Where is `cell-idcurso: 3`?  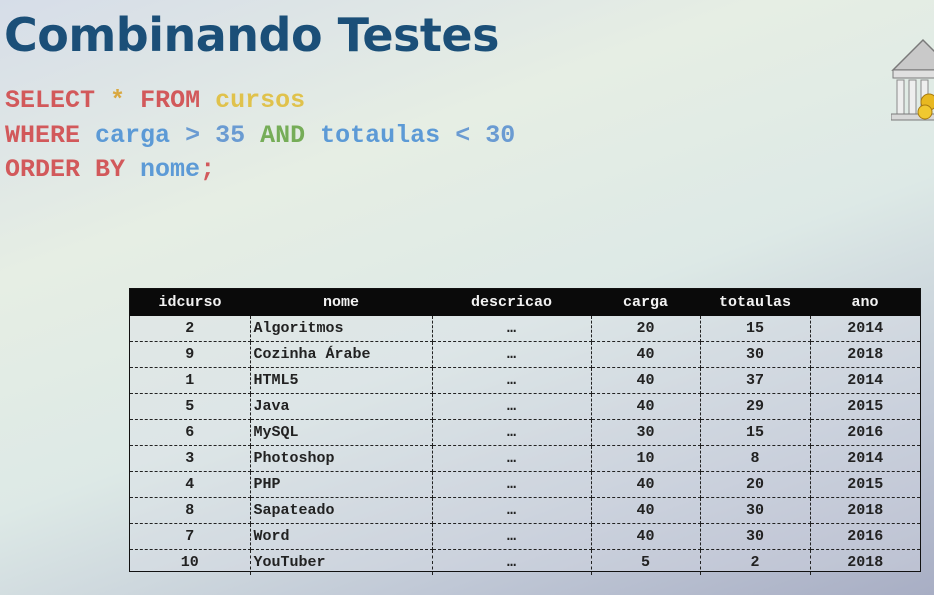
cell-idcurso: 3 is located at coordinates (190, 458).